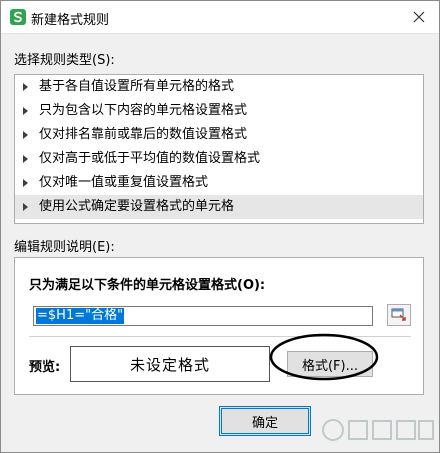  I want to click on close-icon, so click(419, 17).